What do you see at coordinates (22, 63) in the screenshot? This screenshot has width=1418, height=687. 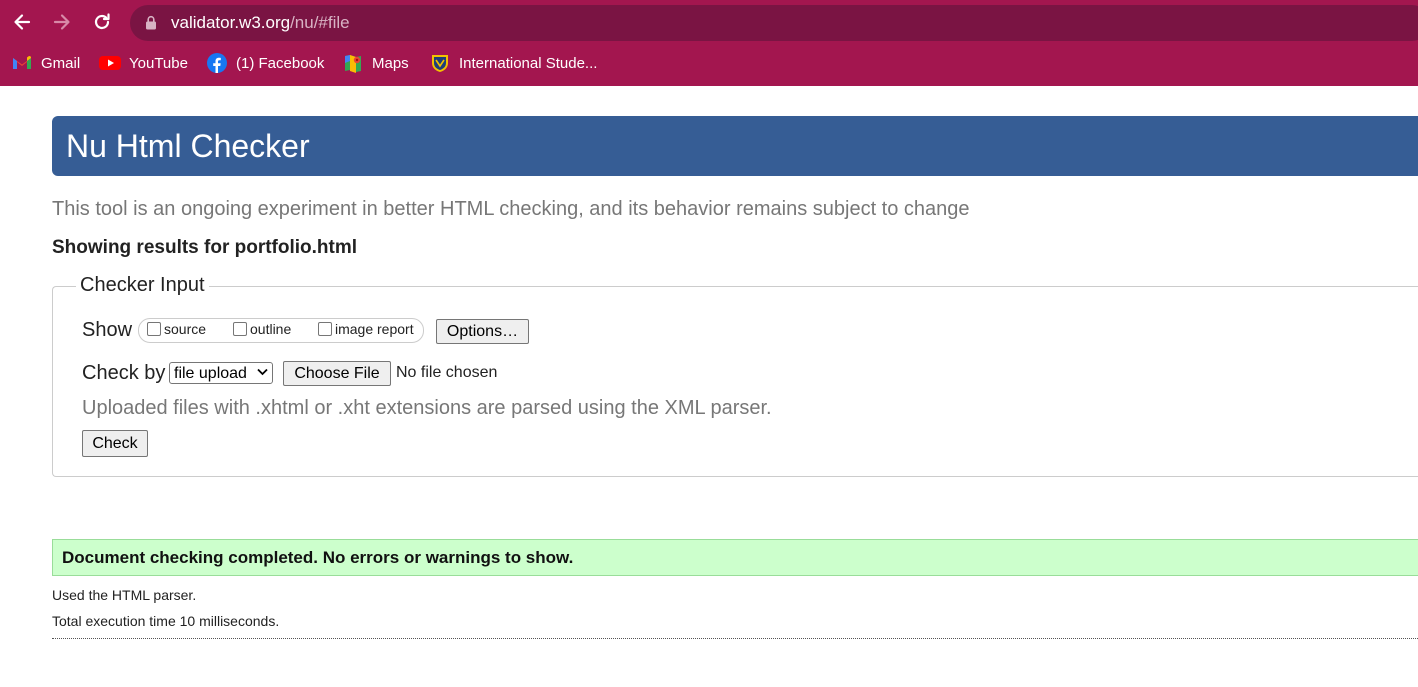 I see `gmail-icon` at bounding box center [22, 63].